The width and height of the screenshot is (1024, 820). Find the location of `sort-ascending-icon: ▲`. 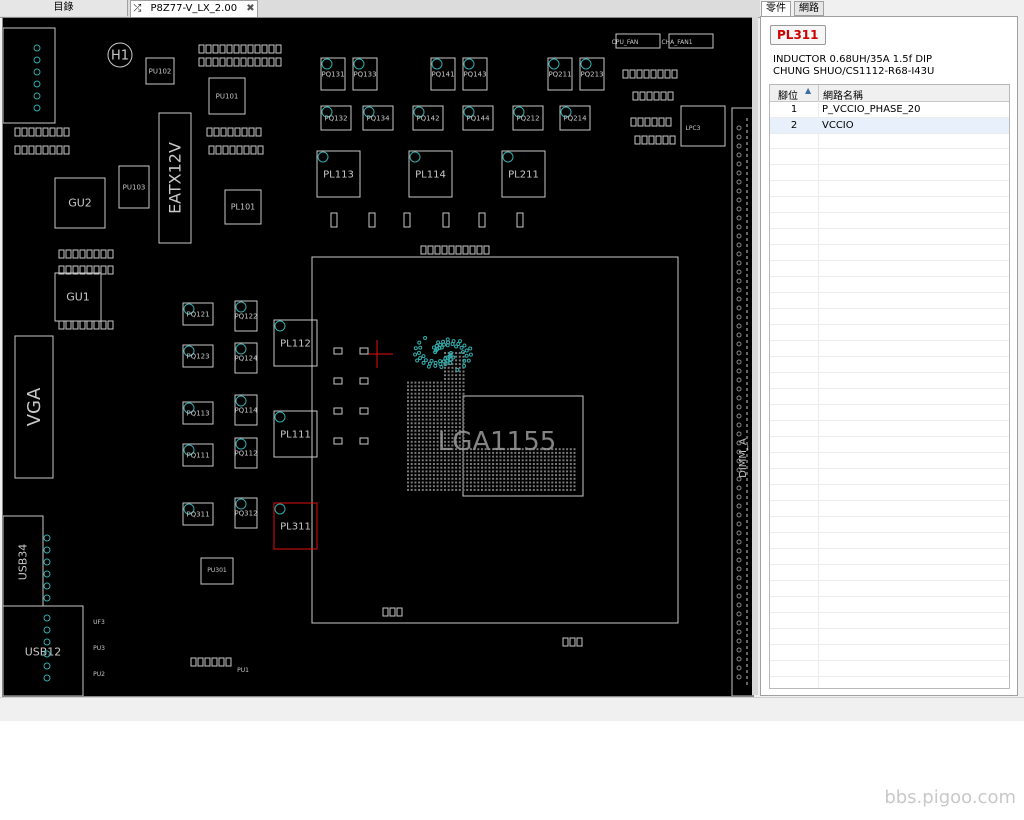

sort-ascending-icon: ▲ is located at coordinates (808, 90).